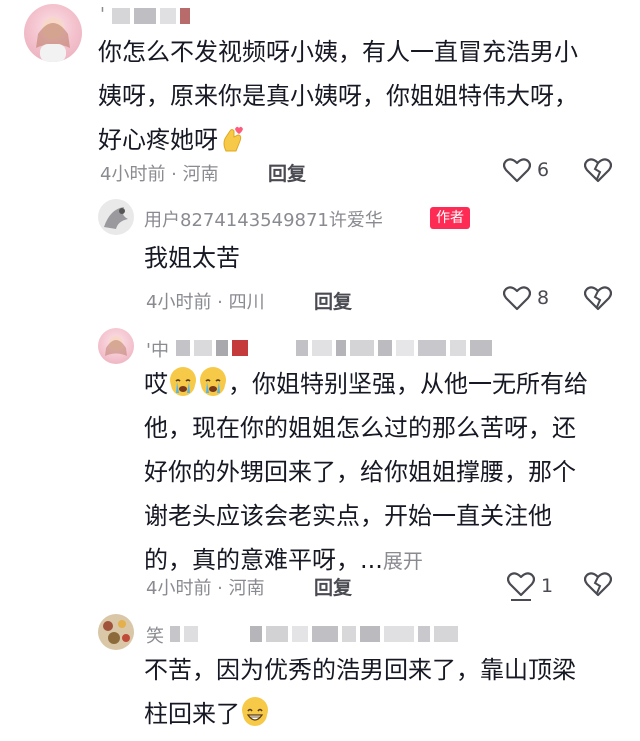 This screenshot has width=640, height=741. I want to click on like-button: 6, so click(526, 170).